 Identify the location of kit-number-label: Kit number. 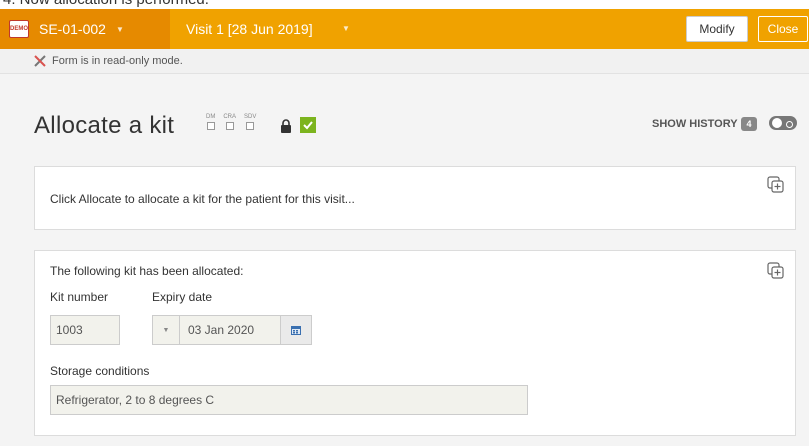
(79, 297).